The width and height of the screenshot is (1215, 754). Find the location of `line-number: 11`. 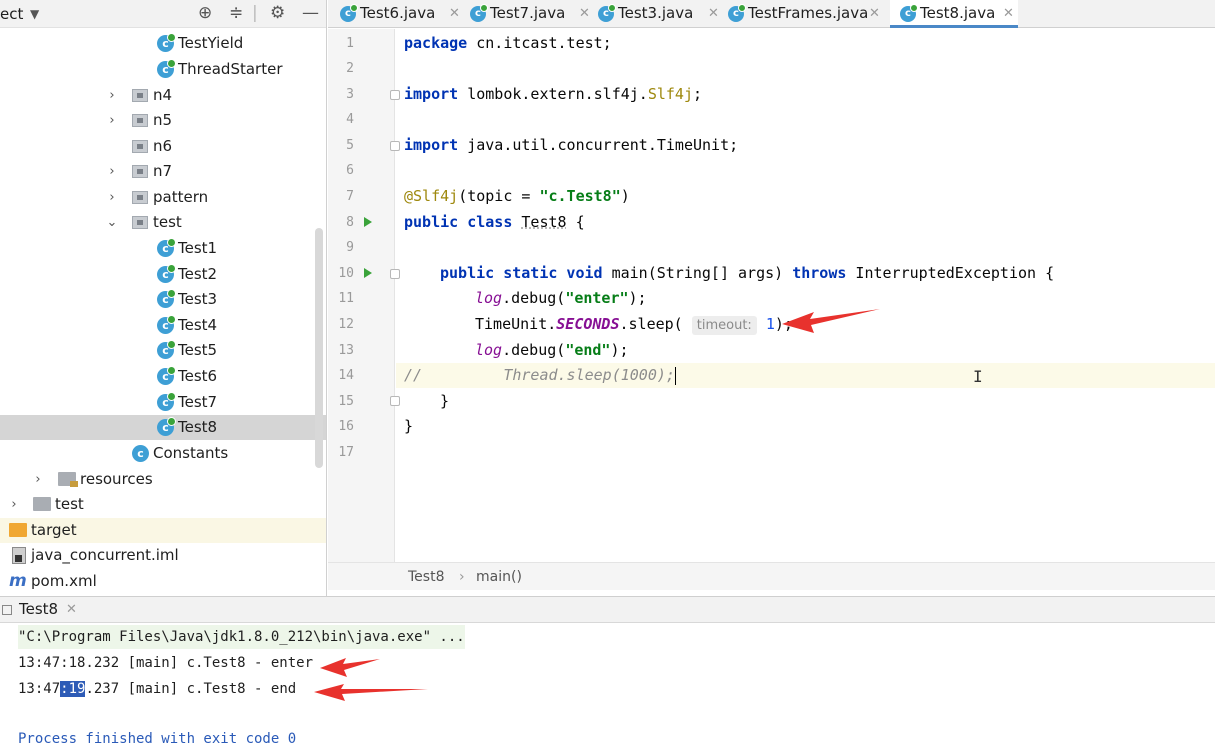

line-number: 11 is located at coordinates (346, 298).